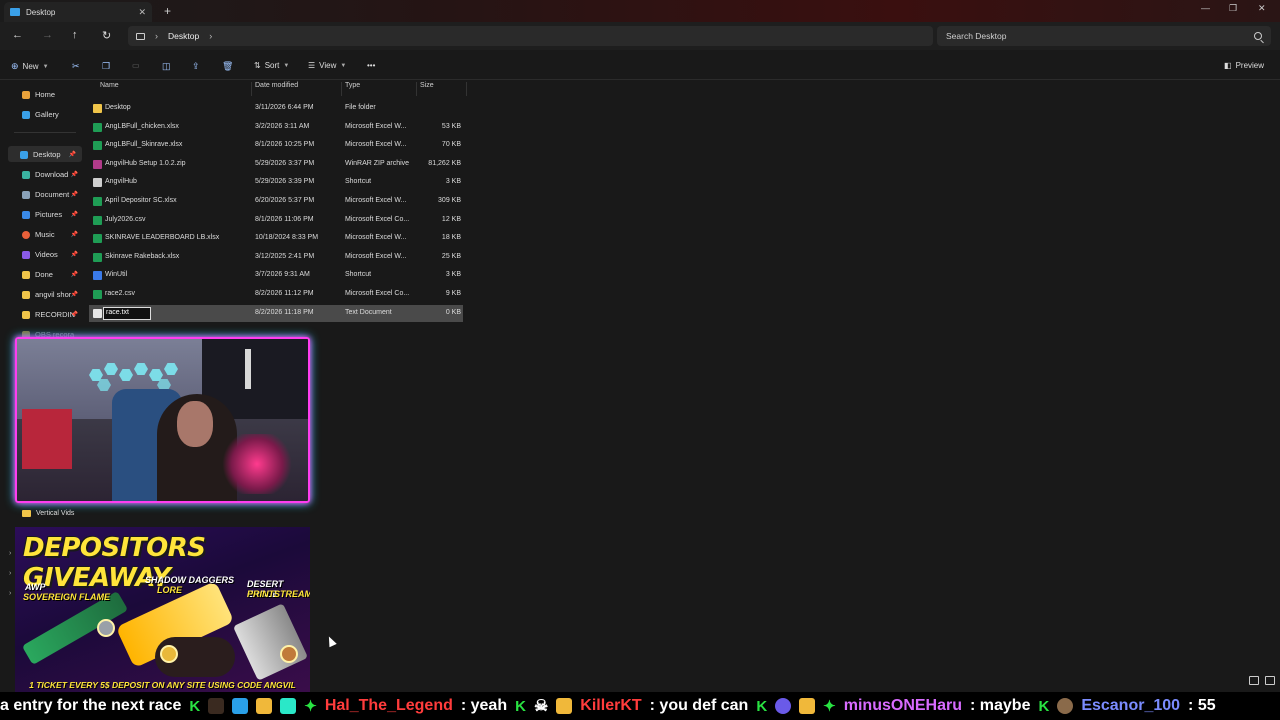 The width and height of the screenshot is (1280, 720). What do you see at coordinates (286, 65) in the screenshot?
I see `chevron-down-icon: ▼` at bounding box center [286, 65].